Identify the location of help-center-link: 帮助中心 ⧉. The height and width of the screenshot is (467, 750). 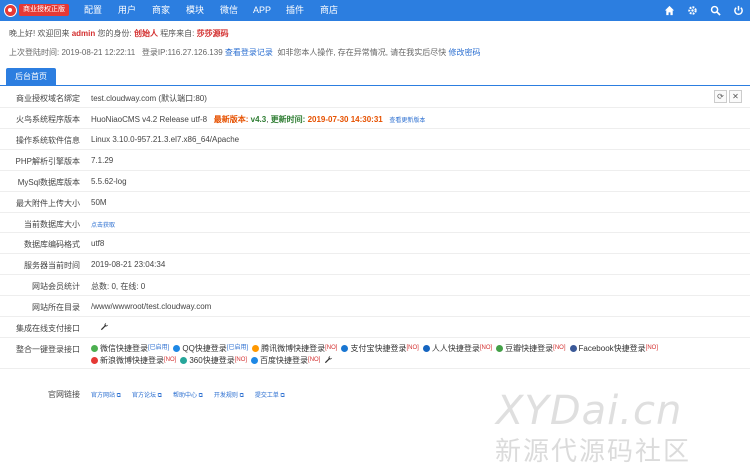
(188, 395).